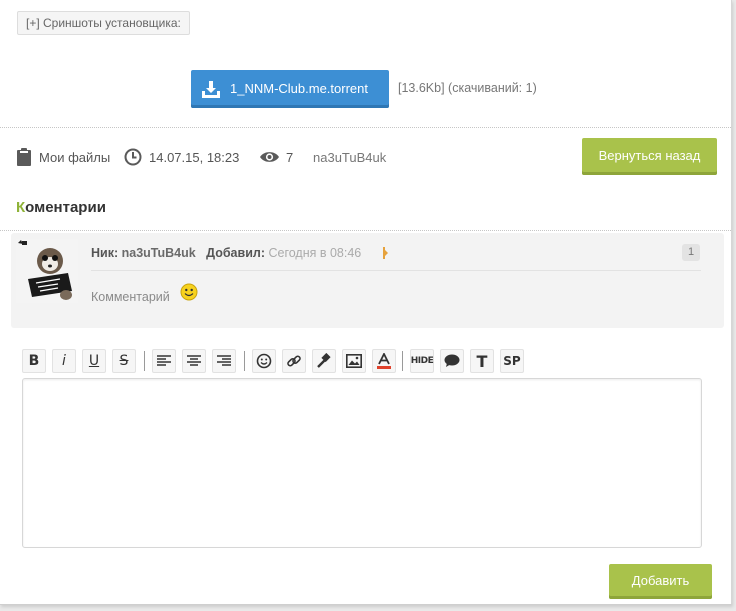 The image size is (736, 611). What do you see at coordinates (75, 157) in the screenshot?
I see `my-files-label: Мои файлы` at bounding box center [75, 157].